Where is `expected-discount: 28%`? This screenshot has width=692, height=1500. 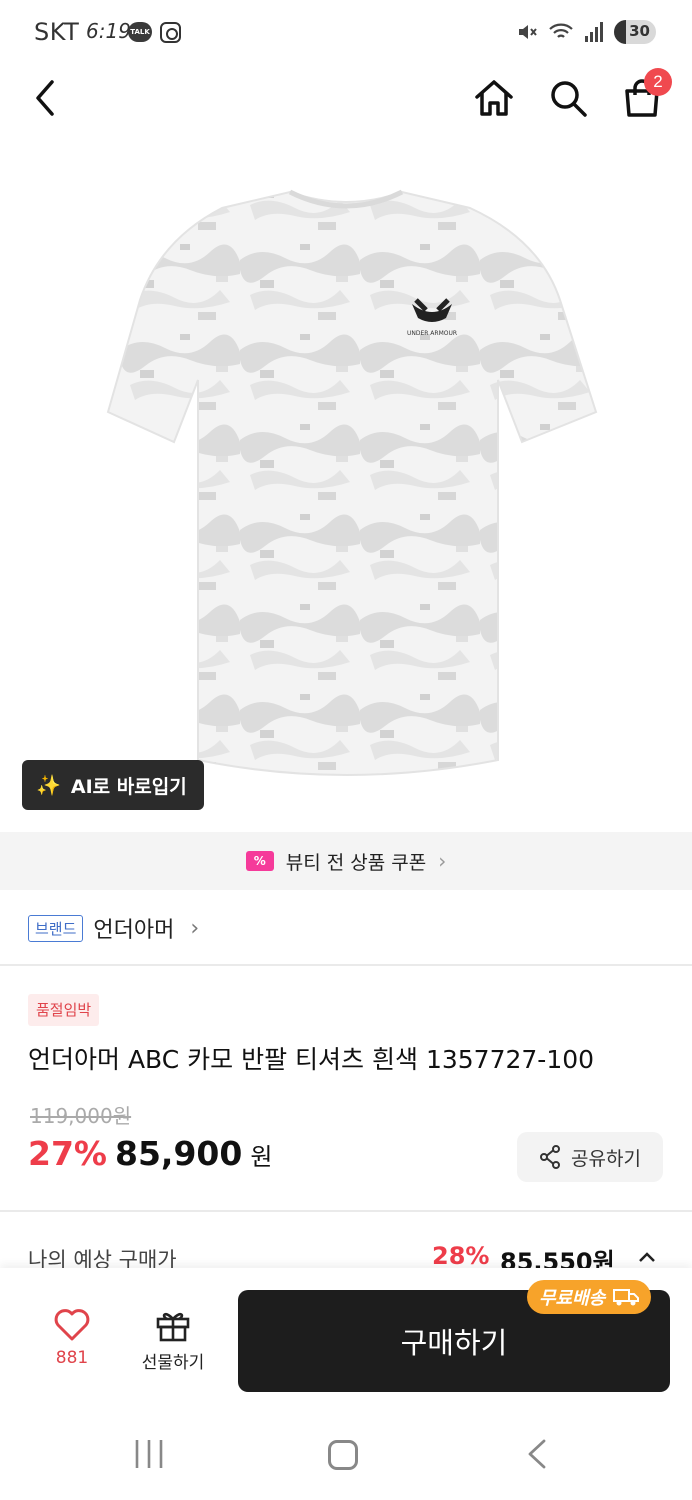 expected-discount: 28% is located at coordinates (461, 1255).